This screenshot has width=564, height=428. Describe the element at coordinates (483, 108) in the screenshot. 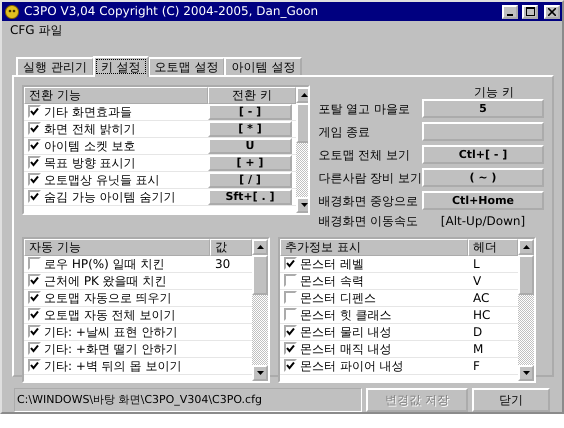

I see `hotkey-button: 5` at that location.